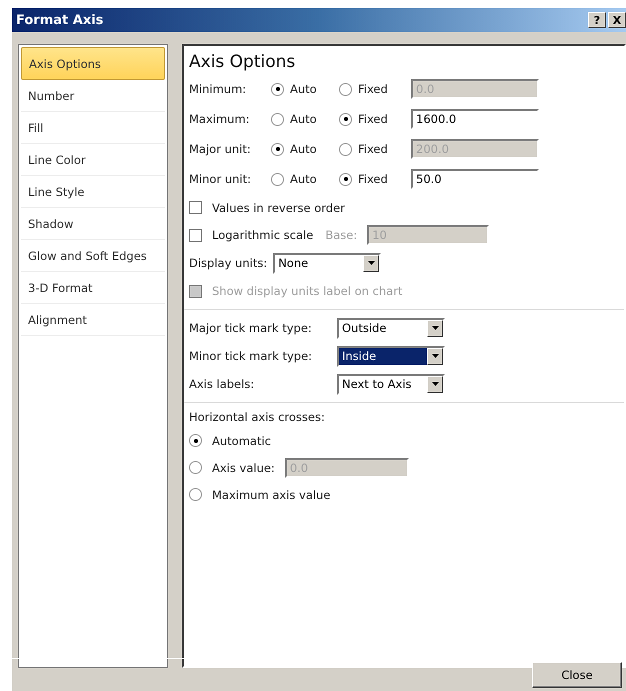 The image size is (626, 691). Describe the element at coordinates (222, 384) in the screenshot. I see `field-label: Axis labels:` at that location.